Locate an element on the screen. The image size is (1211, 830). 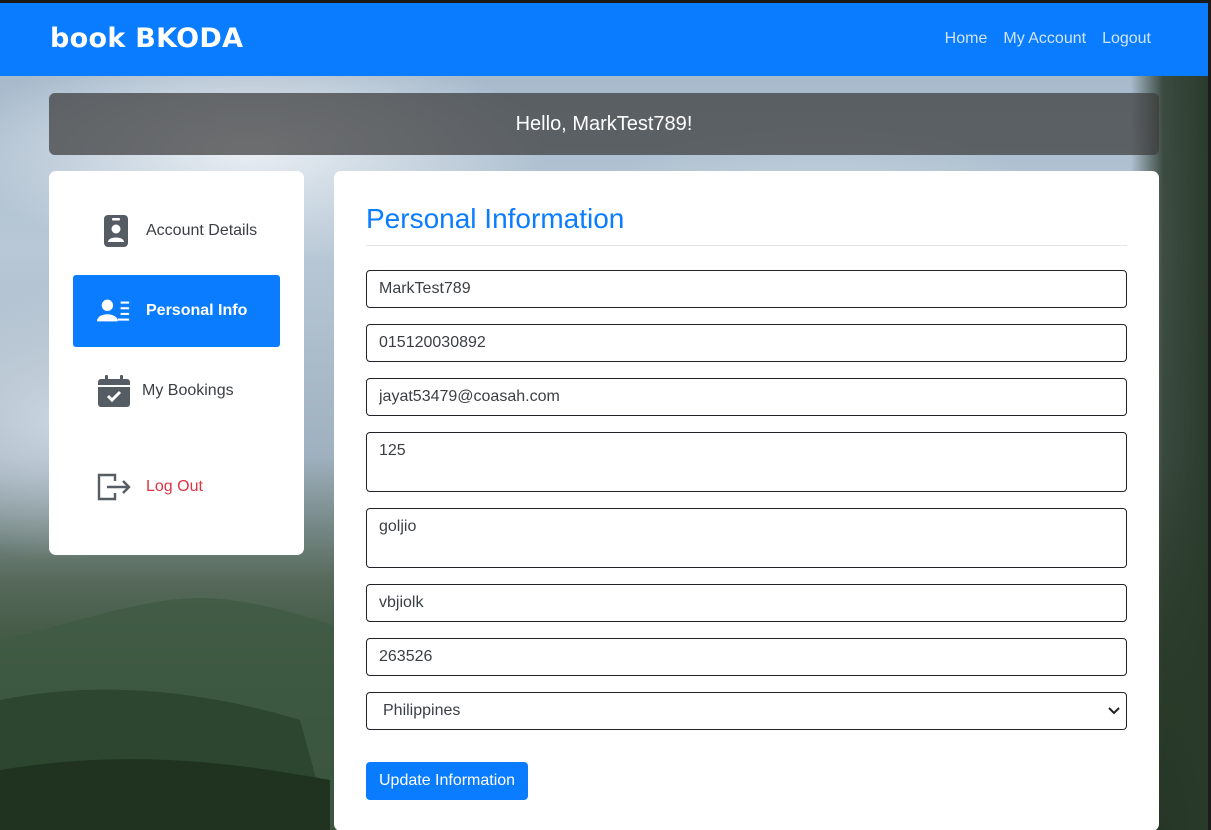
calendar-check-icon is located at coordinates (114, 391).